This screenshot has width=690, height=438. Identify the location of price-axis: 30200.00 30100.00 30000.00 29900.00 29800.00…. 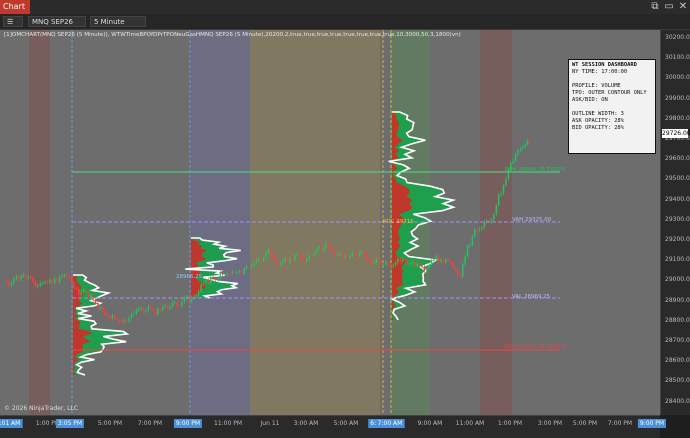
(675, 222).